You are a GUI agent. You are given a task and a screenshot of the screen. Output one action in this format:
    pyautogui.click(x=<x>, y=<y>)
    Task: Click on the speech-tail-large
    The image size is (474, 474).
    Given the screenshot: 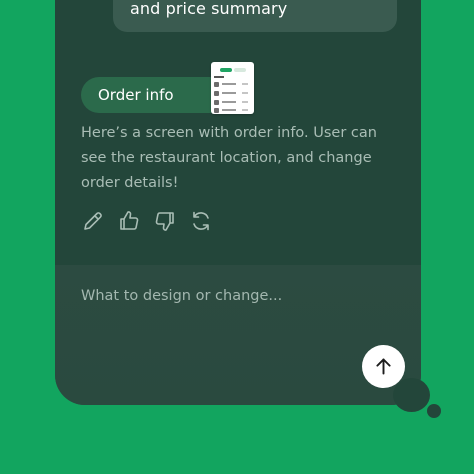 What is the action you would take?
    pyautogui.click(x=411, y=395)
    